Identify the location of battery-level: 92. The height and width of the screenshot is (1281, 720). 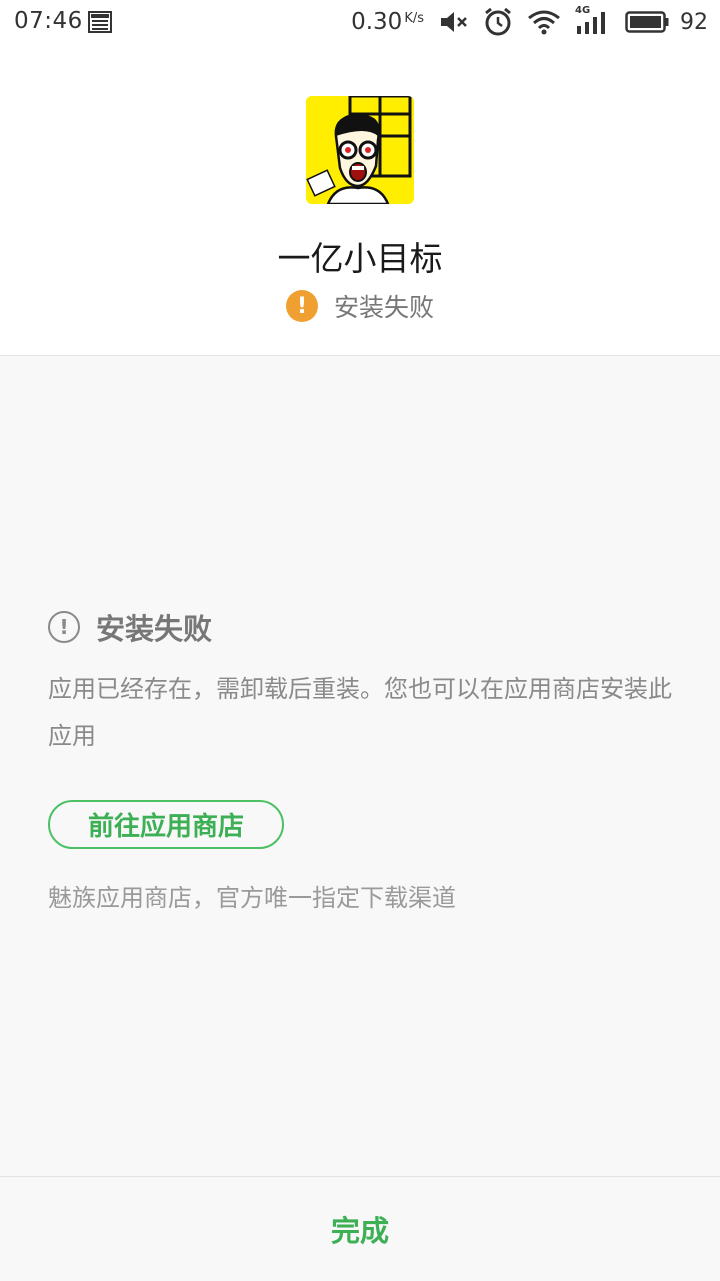
(694, 22).